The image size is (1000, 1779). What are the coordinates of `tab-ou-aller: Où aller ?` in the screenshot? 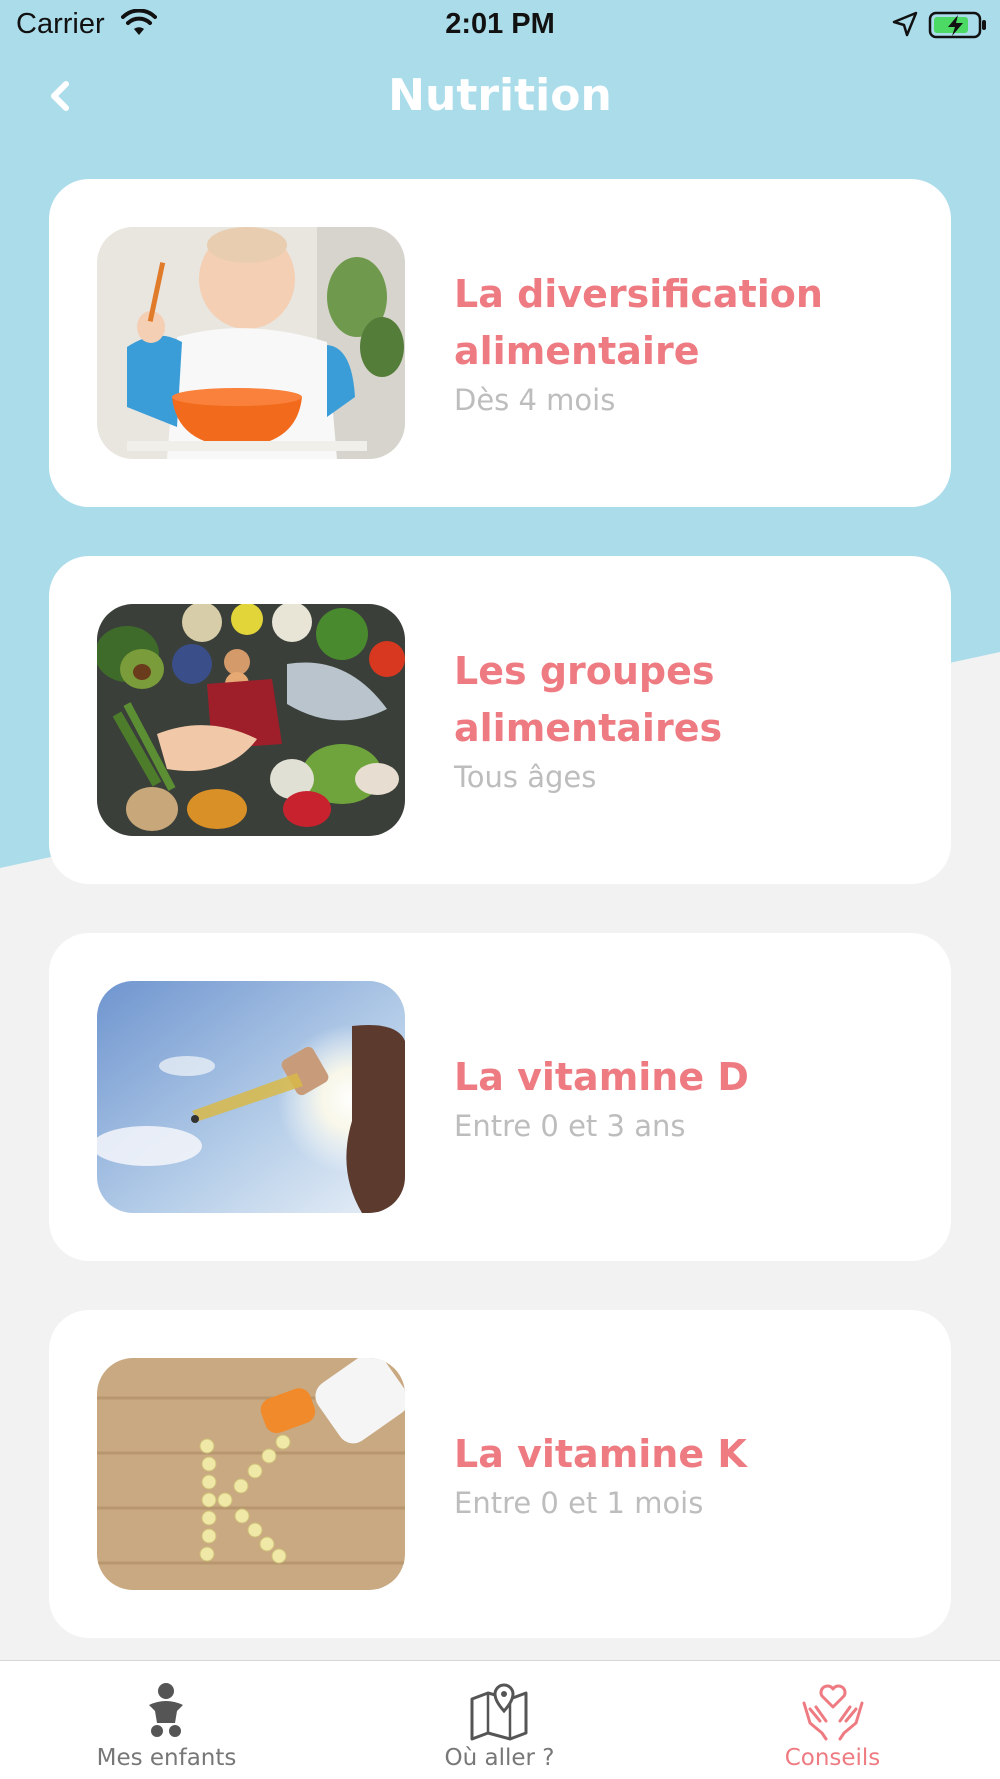 It's located at (499, 1720).